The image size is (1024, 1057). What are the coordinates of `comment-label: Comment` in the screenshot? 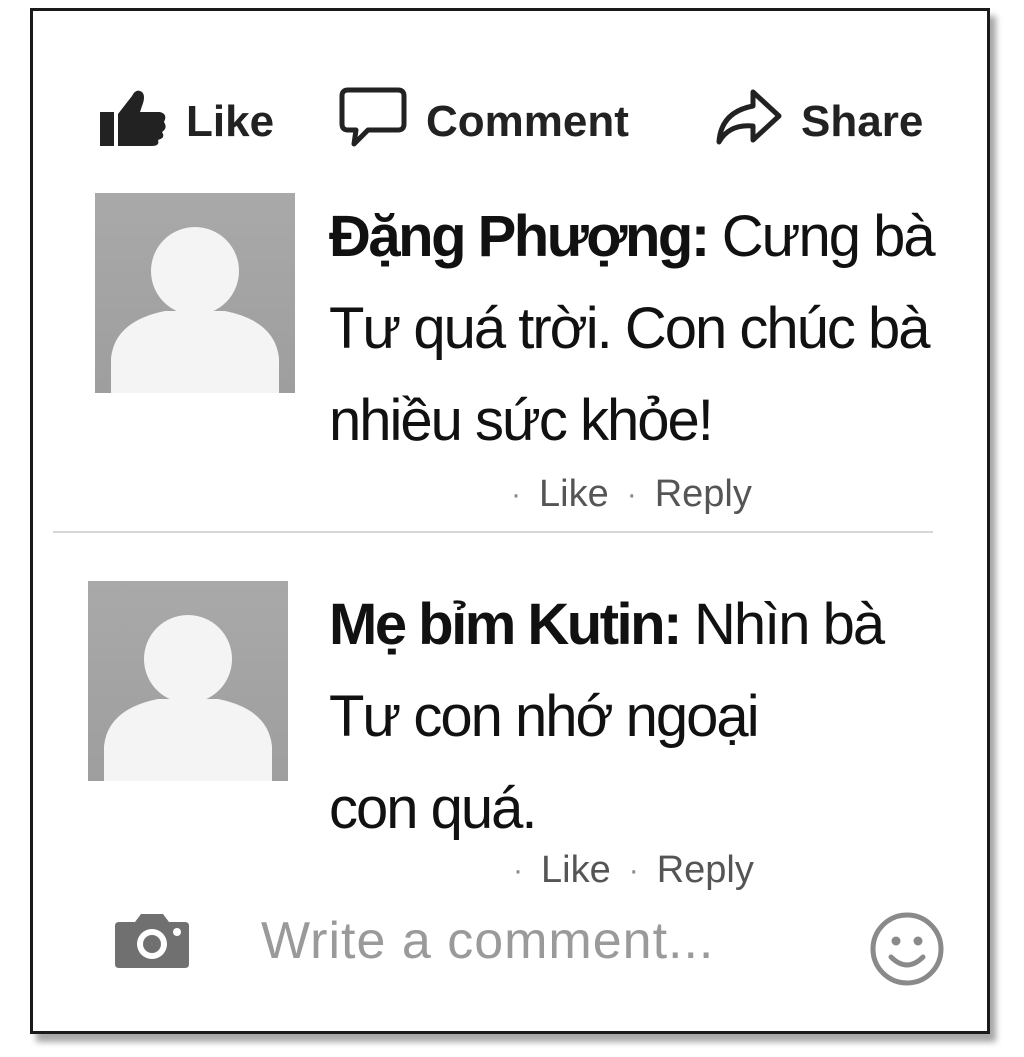 It's located at (527, 121).